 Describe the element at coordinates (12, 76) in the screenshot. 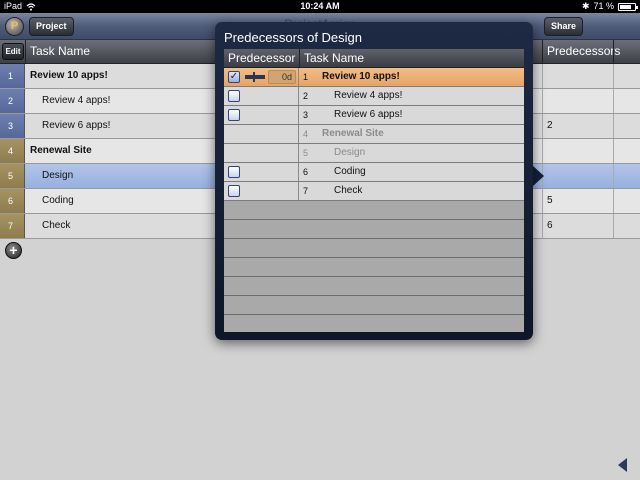

I see `row-number: 1` at that location.